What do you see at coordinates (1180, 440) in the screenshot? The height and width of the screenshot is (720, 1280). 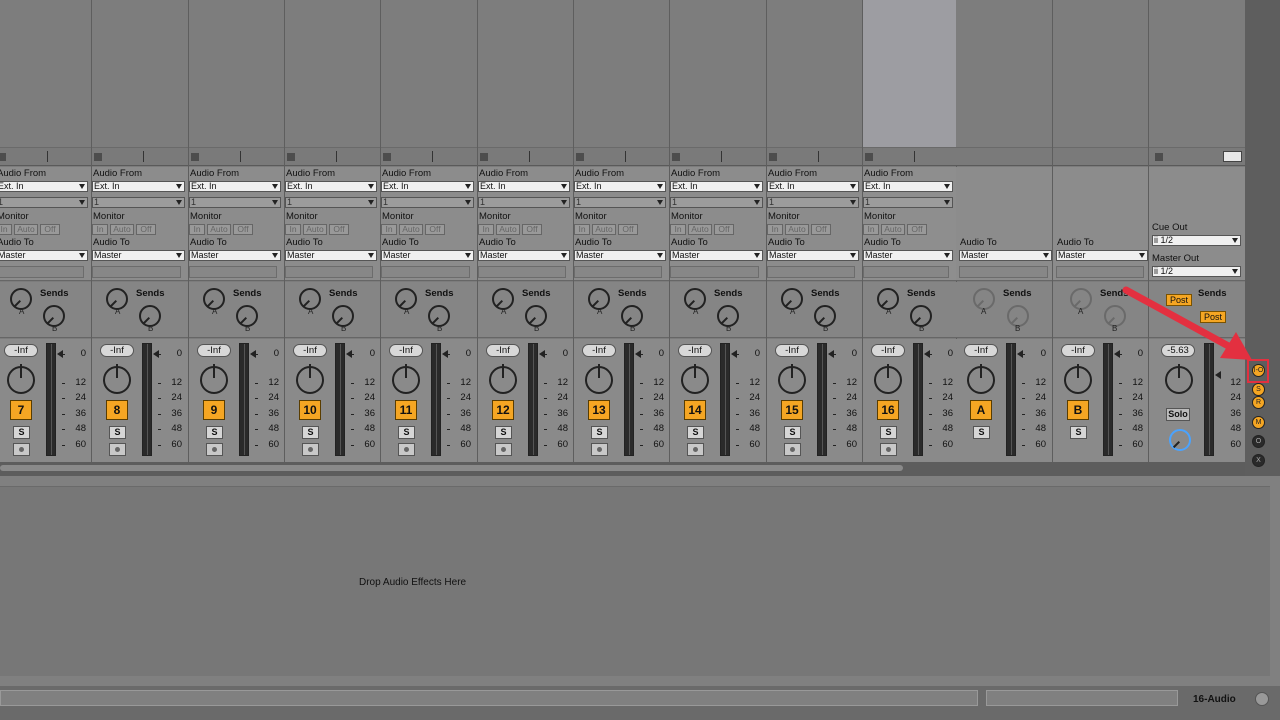 I see `cue-volume-knob` at bounding box center [1180, 440].